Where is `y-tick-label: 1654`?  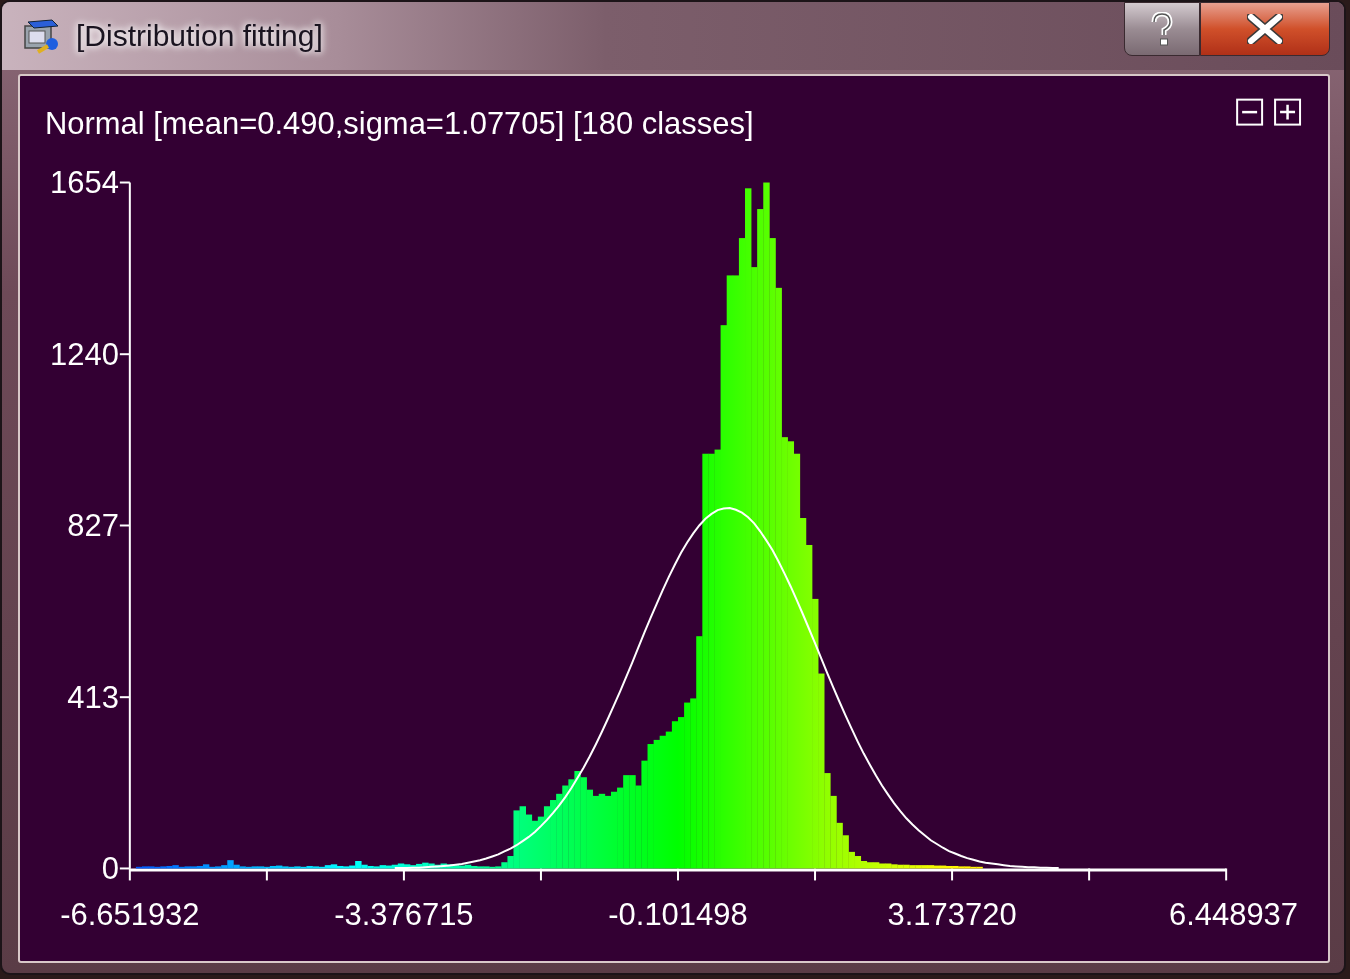 y-tick-label: 1654 is located at coordinates (84, 183).